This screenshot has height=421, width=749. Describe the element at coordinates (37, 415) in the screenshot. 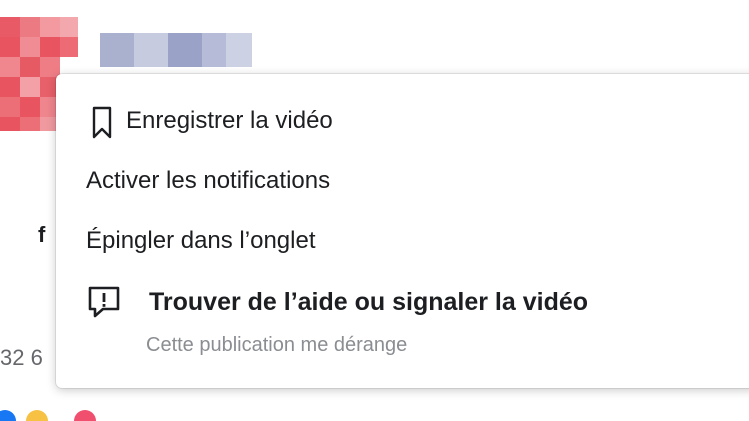

I see `haha-reaction-icon` at that location.